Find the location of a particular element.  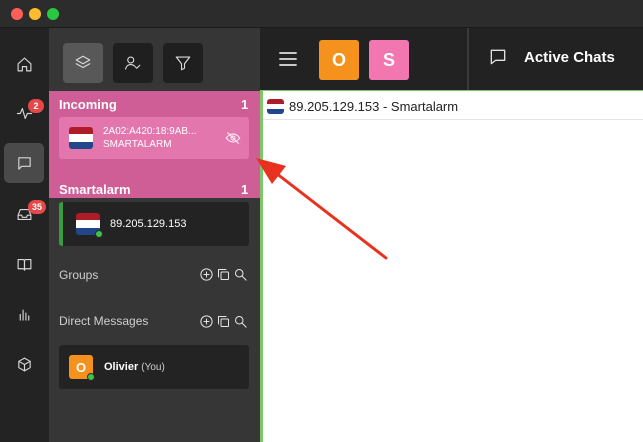

nav-knowledge-button is located at coordinates (24, 264).